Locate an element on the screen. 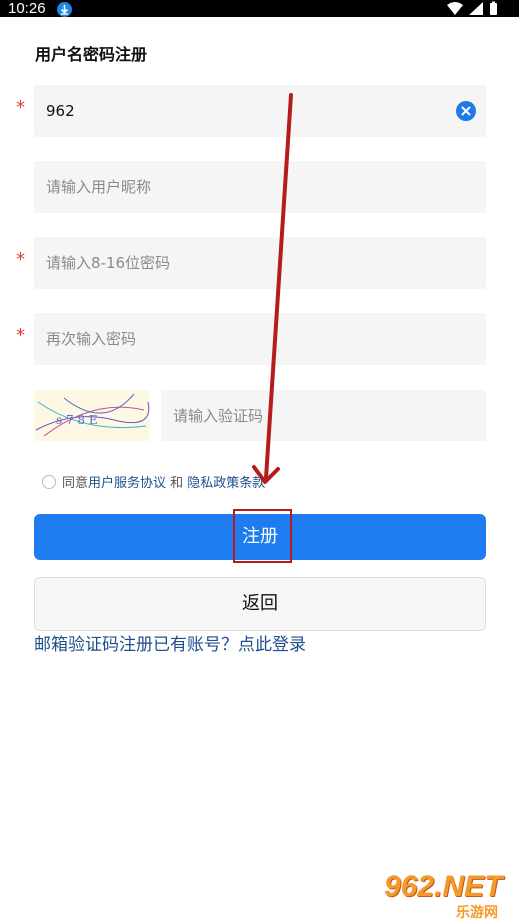 Image resolution: width=519 pixels, height=923 pixels. username-field: 962 is located at coordinates (260, 111).